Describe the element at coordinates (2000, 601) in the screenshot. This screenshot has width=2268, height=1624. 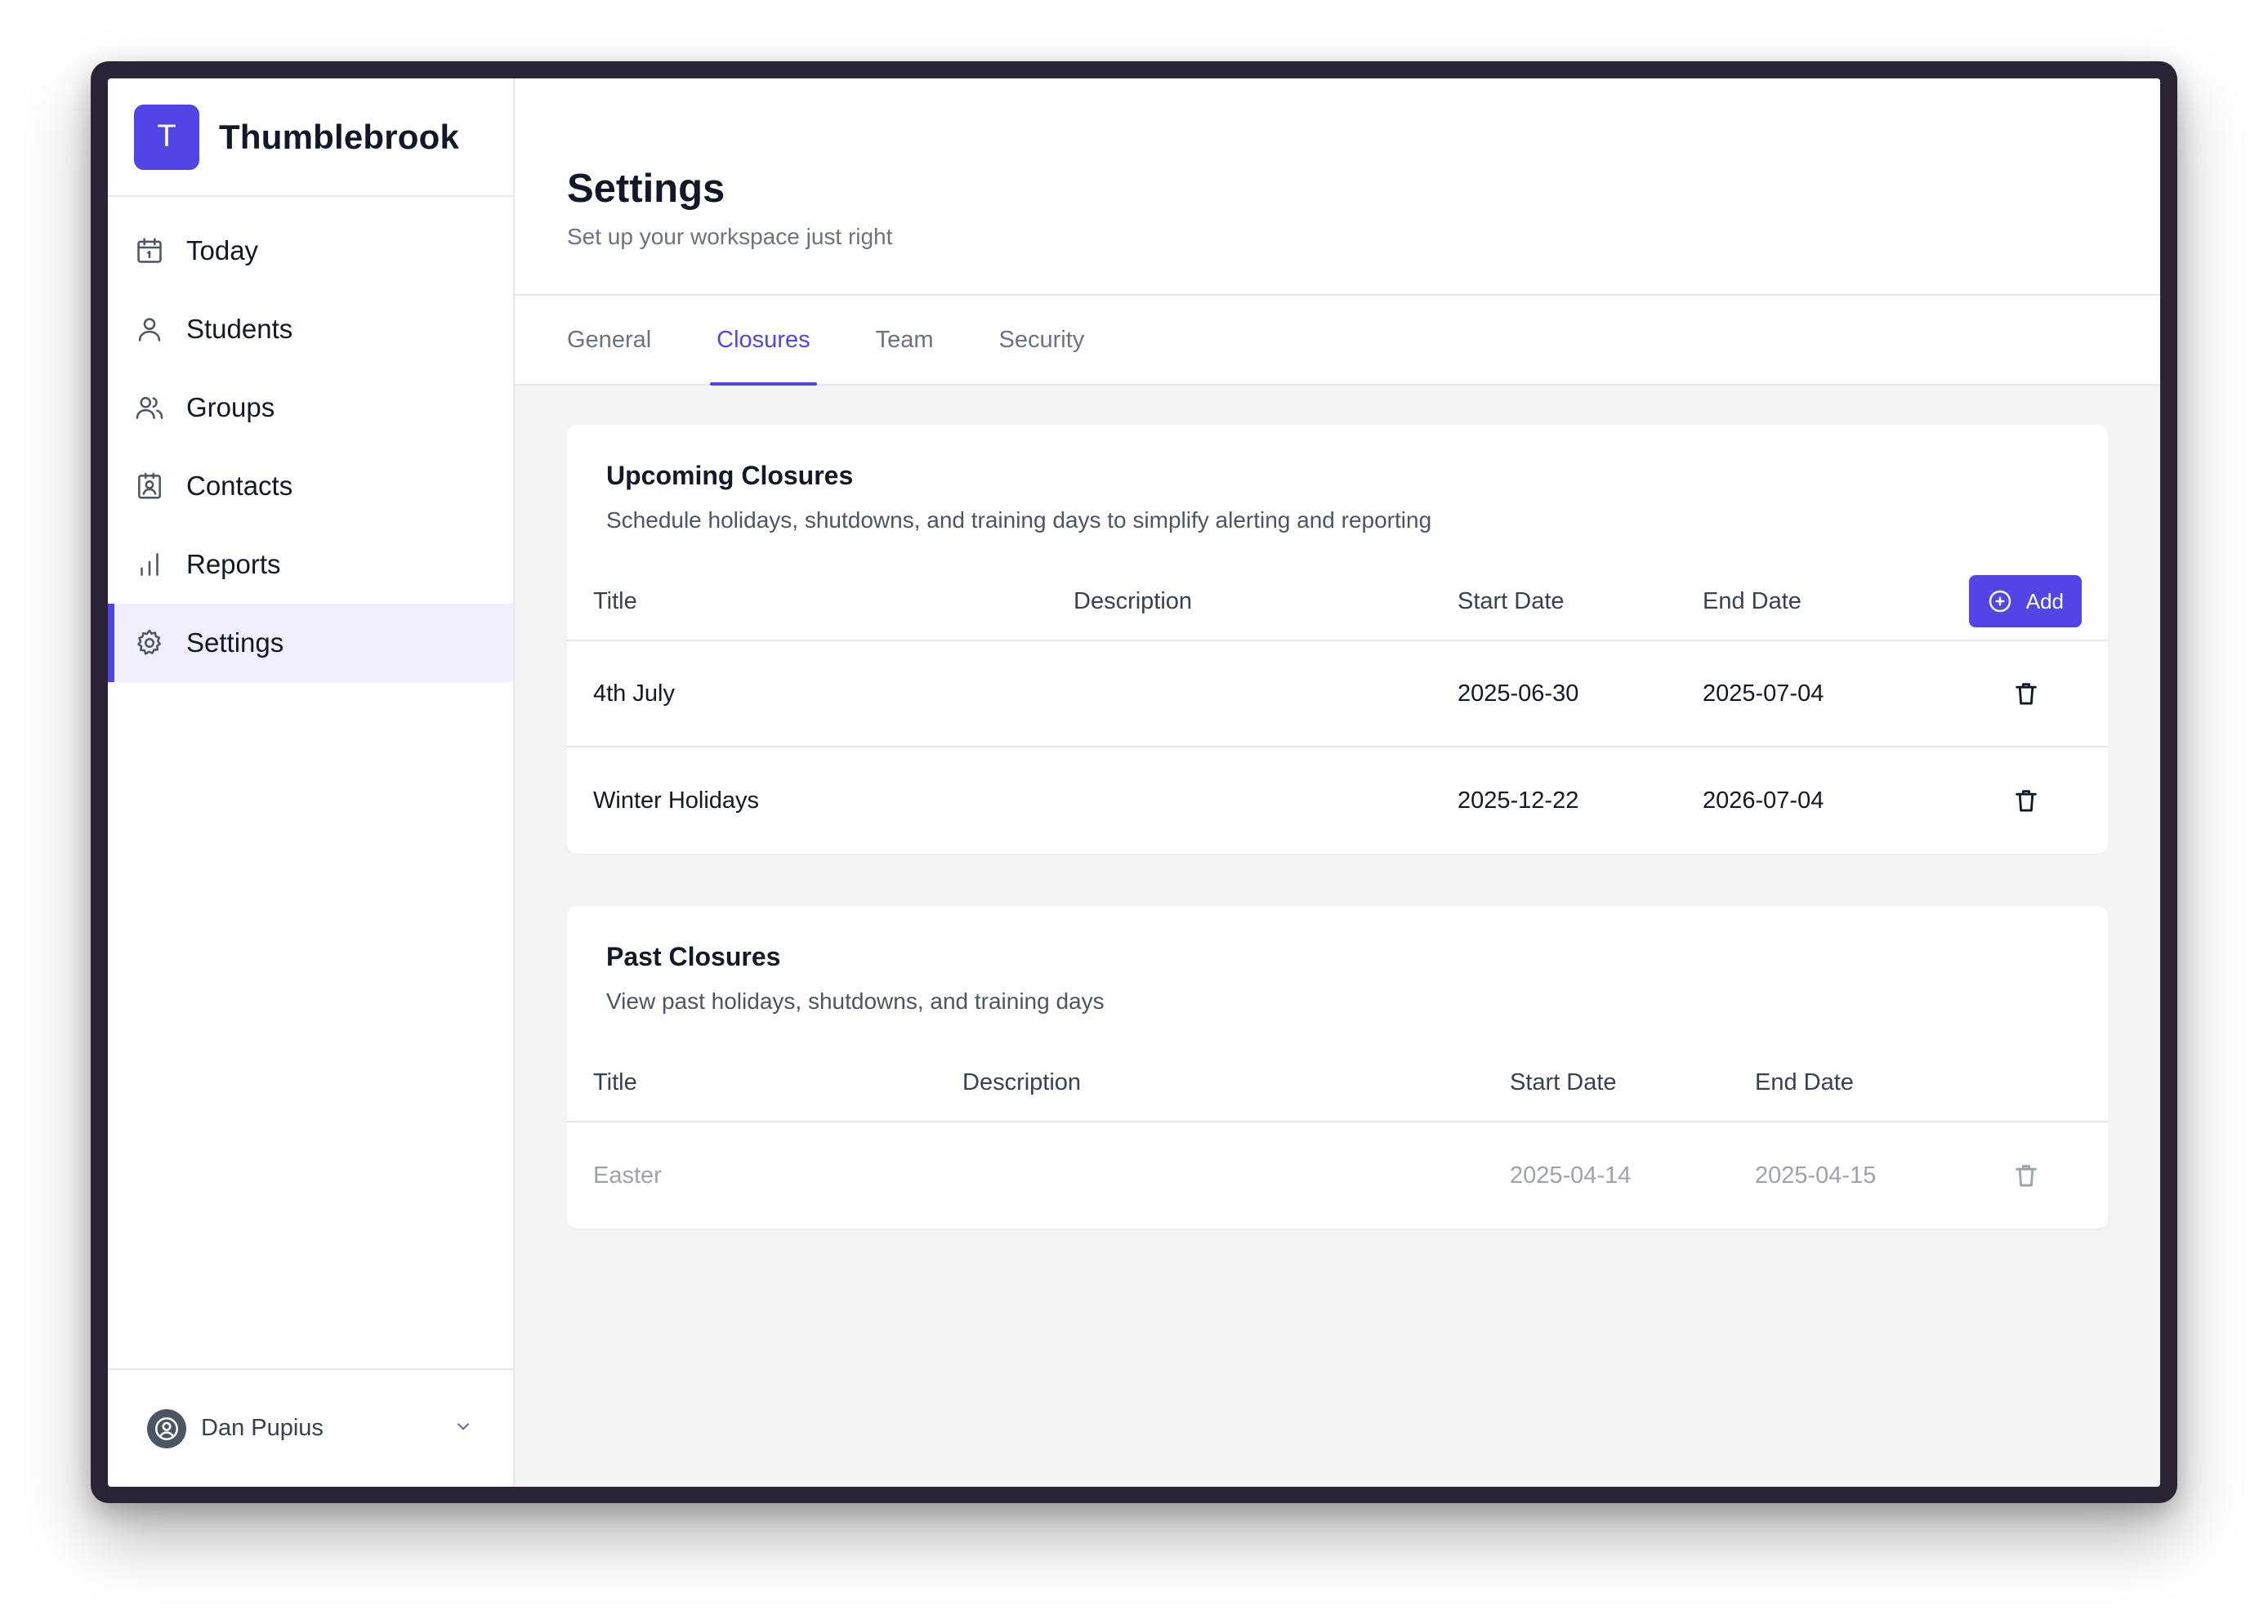
I see `plus-circle-icon` at that location.